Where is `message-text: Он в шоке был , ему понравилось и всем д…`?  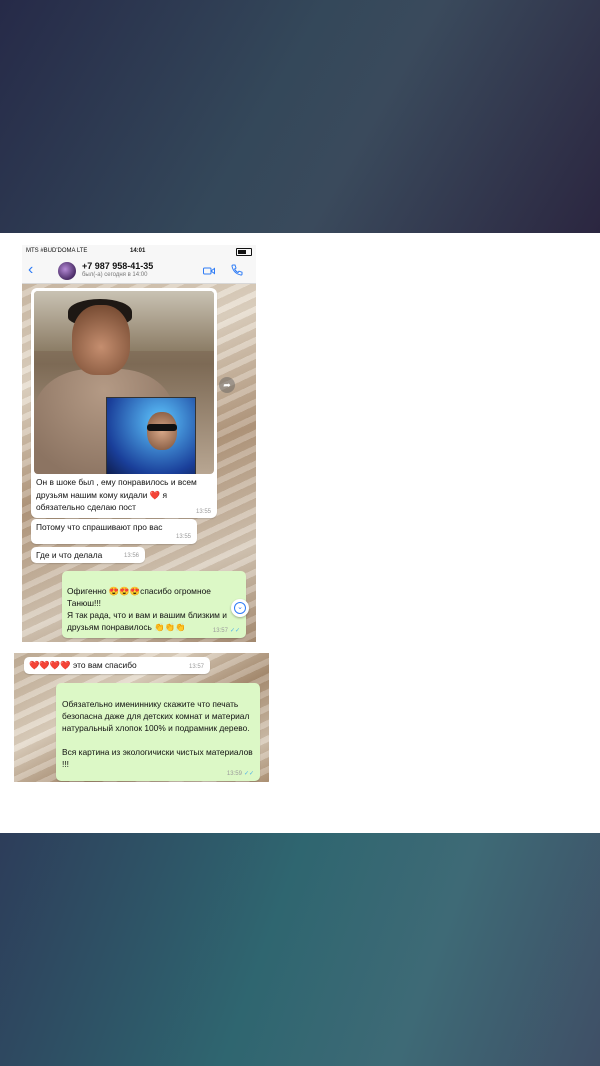 message-text: Он в шоке был , ему понравилось и всем д… is located at coordinates (116, 494).